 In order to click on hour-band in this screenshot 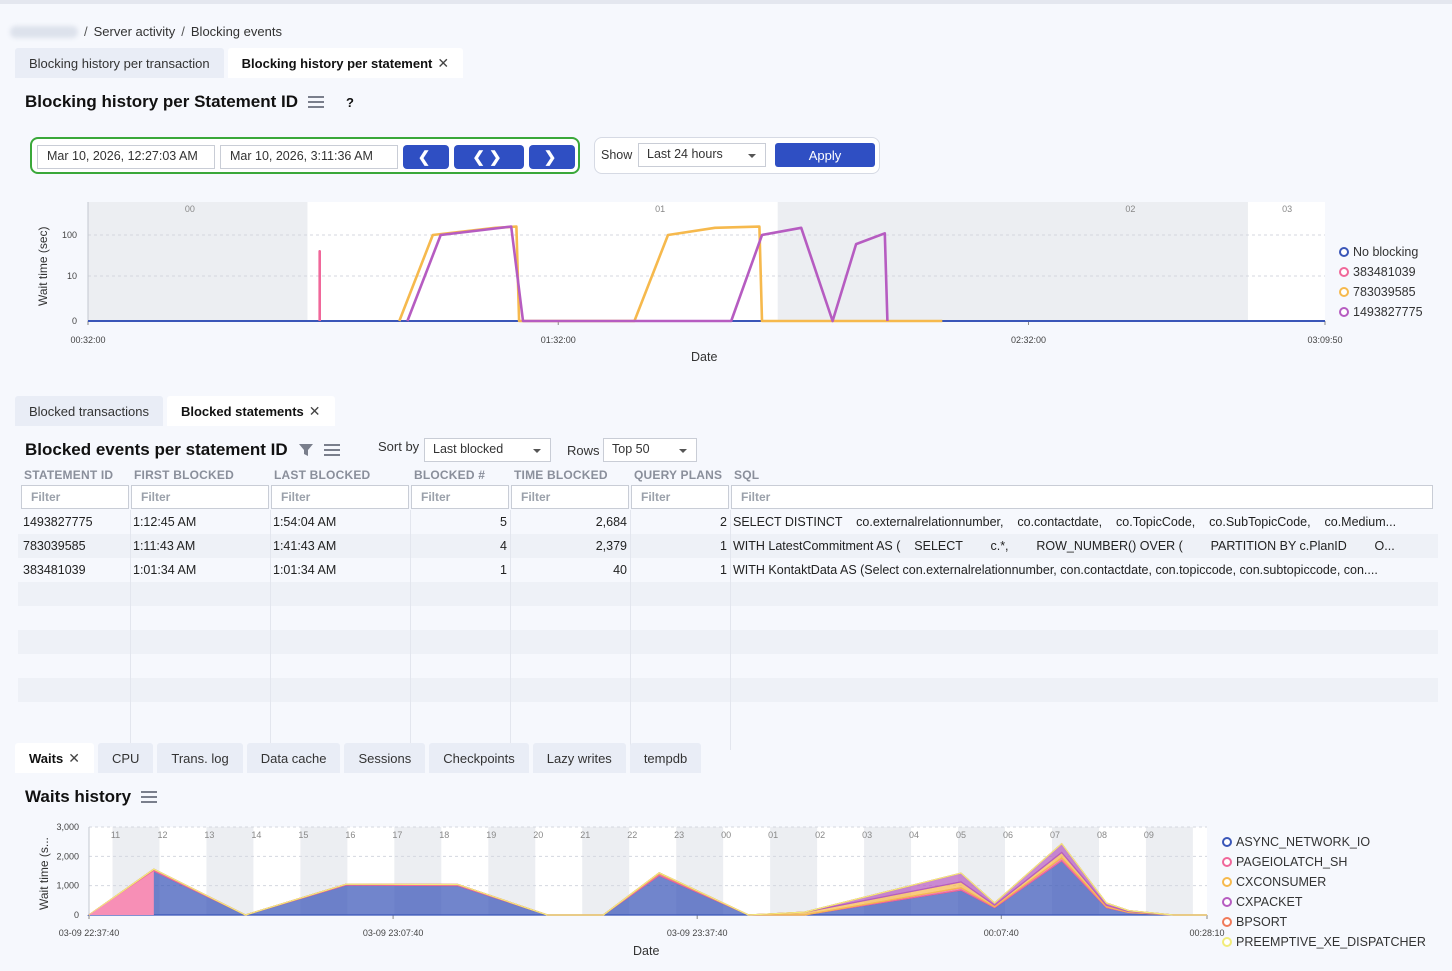, I will do `click(194, 261)`.